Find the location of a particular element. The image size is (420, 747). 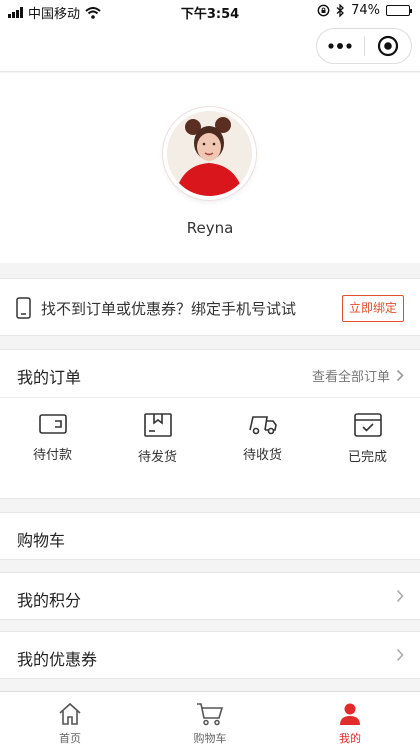

order-status-label: 待付款 is located at coordinates (52, 455).